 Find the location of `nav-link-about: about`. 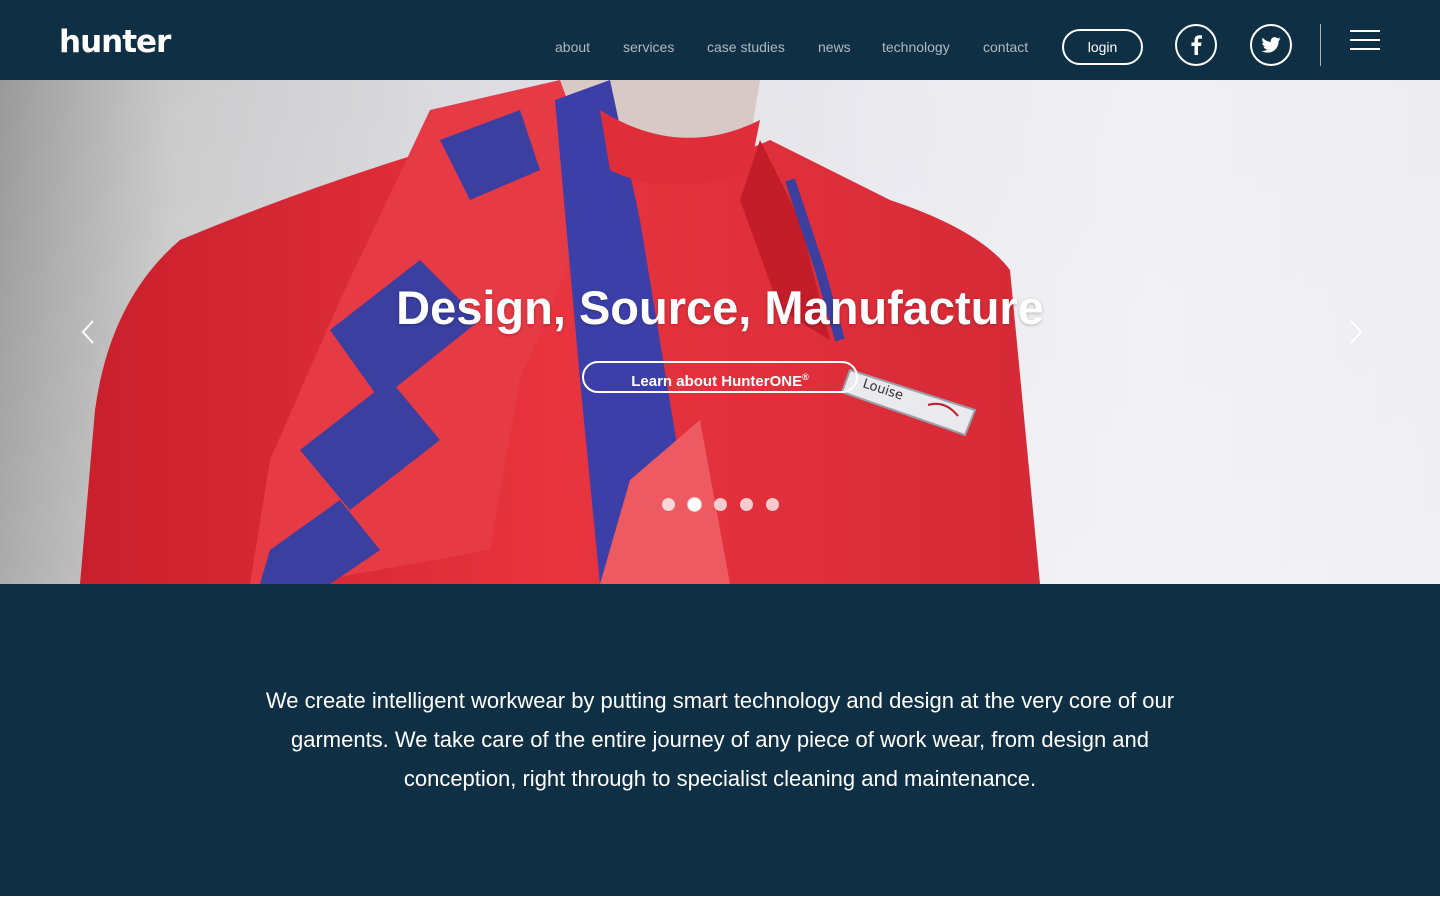

nav-link-about: about is located at coordinates (572, 47).